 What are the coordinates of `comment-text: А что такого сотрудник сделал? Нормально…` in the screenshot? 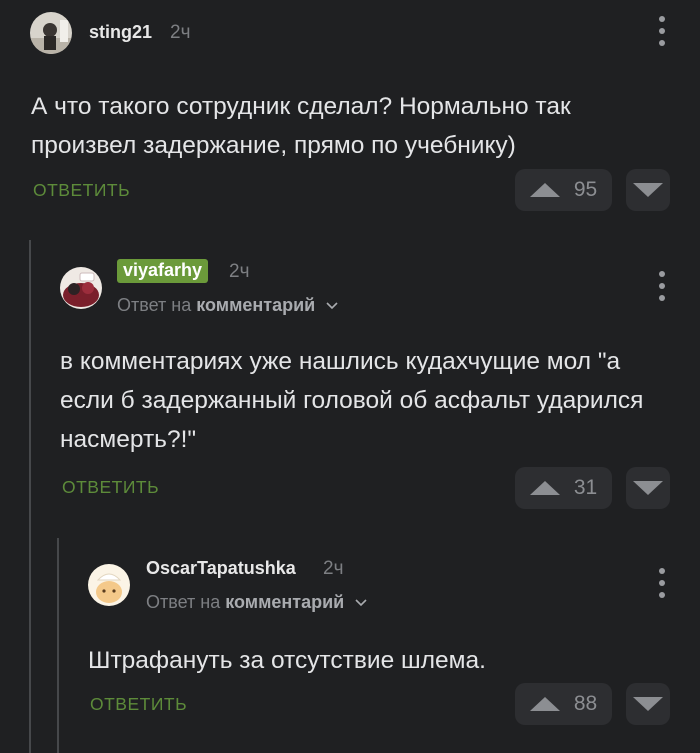 It's located at (301, 126).